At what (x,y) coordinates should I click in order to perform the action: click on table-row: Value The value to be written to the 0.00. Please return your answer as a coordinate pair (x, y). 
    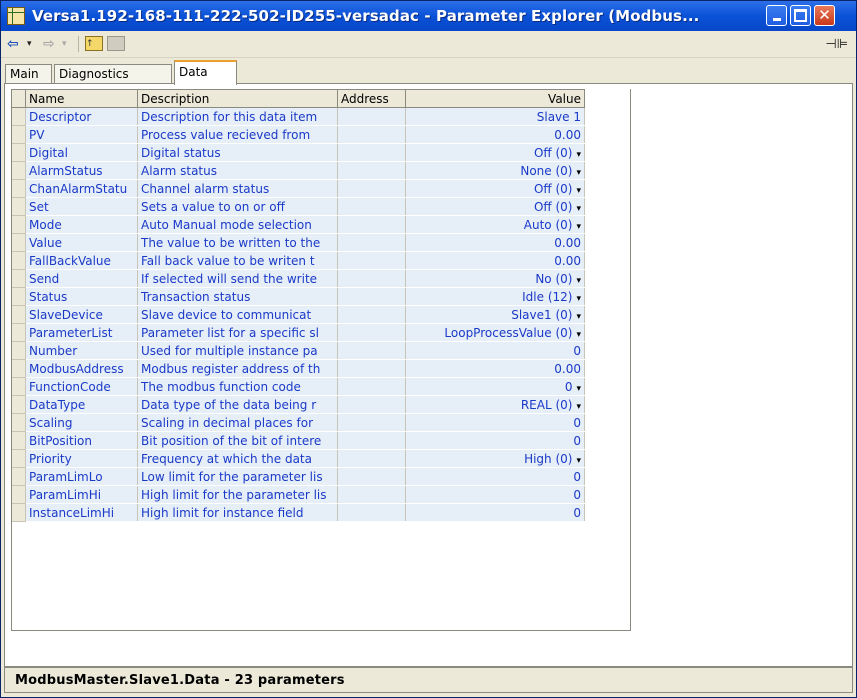
    Looking at the image, I should click on (298, 242).